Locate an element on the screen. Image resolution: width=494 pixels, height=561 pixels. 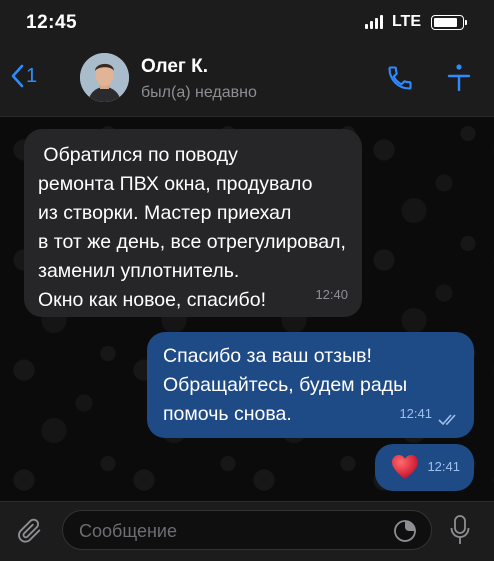
avatar-photo is located at coordinates (104, 77).